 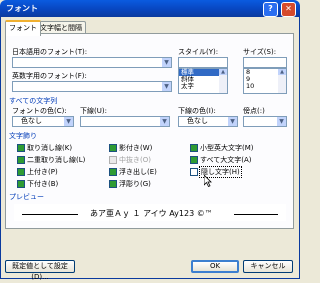 What do you see at coordinates (26, 197) in the screenshot?
I see `preview-section: プレビュー` at bounding box center [26, 197].